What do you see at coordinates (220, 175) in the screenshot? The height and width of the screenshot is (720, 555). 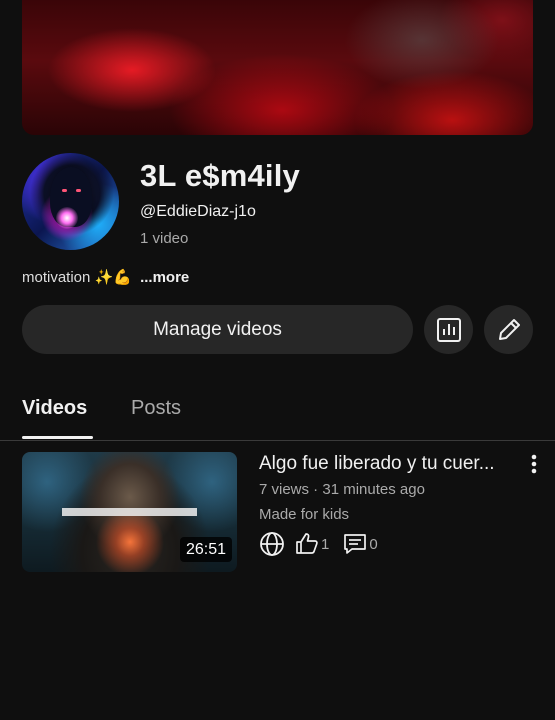 I see `channel-name: 3L e$m4ily` at bounding box center [220, 175].